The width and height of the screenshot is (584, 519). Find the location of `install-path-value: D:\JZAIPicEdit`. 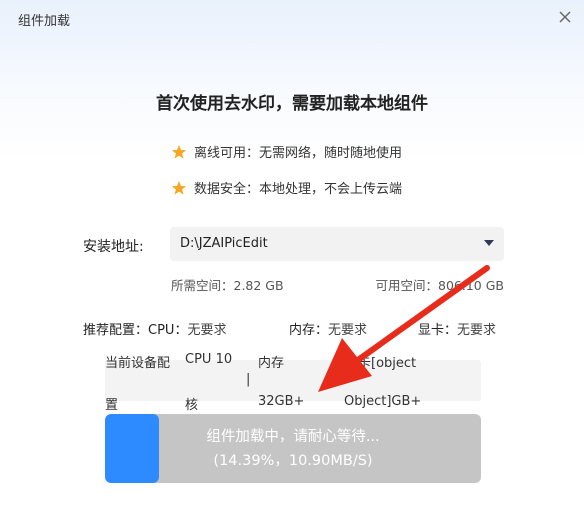

install-path-value: D:\JZAIPicEdit is located at coordinates (224, 243).